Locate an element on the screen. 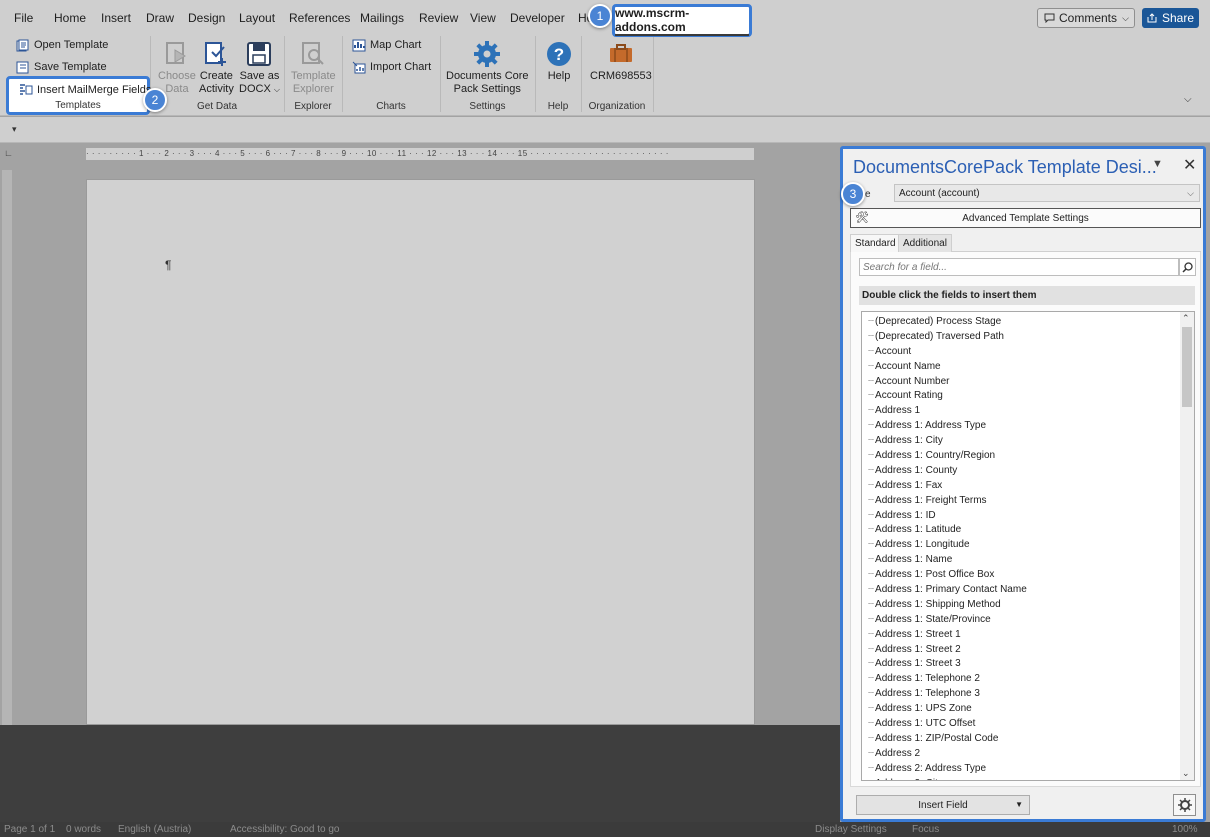 This screenshot has width=1210, height=837. field-list-item: ┄ Account is located at coordinates (1031, 351).